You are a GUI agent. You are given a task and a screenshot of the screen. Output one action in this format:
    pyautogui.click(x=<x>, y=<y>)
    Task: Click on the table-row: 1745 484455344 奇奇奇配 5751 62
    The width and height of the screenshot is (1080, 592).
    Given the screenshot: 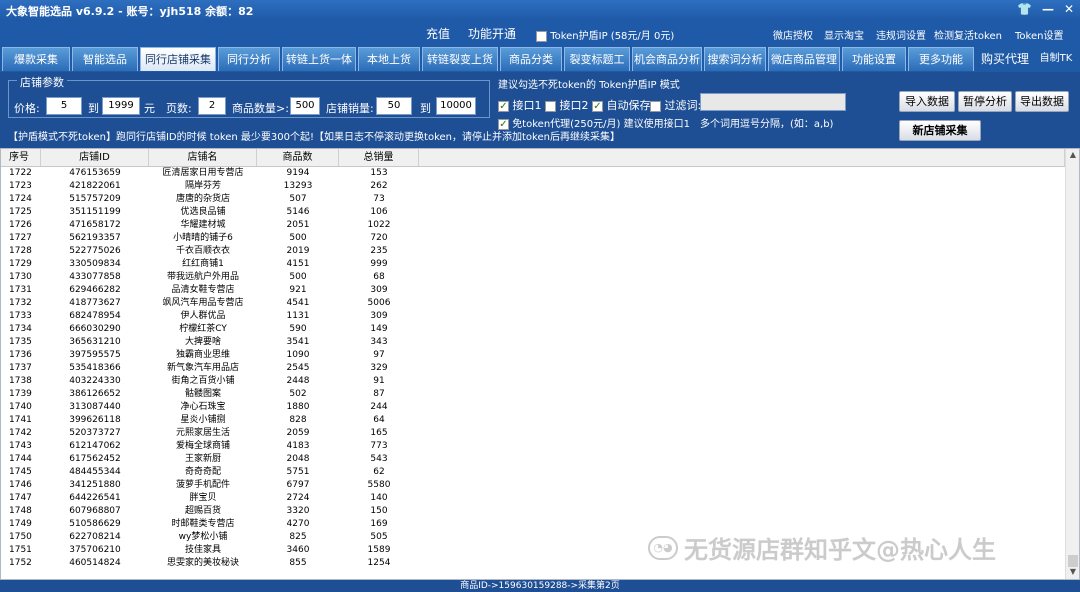 What is the action you would take?
    pyautogui.click(x=533, y=472)
    